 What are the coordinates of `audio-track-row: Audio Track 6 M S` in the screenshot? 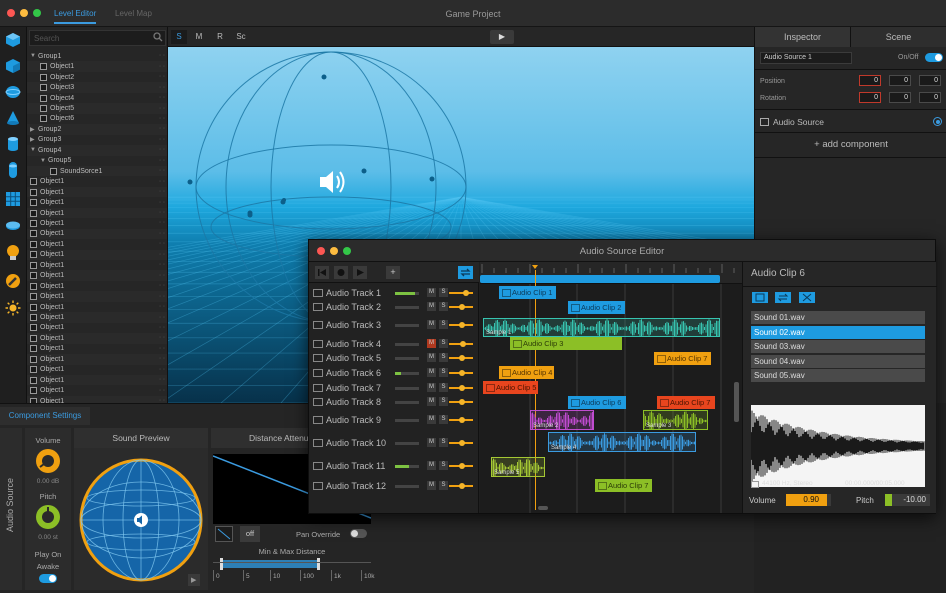 It's located at (395, 373).